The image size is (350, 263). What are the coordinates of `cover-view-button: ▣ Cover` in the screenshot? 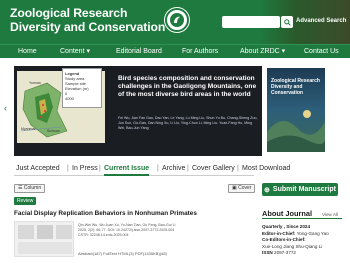 It's located at (242, 188).